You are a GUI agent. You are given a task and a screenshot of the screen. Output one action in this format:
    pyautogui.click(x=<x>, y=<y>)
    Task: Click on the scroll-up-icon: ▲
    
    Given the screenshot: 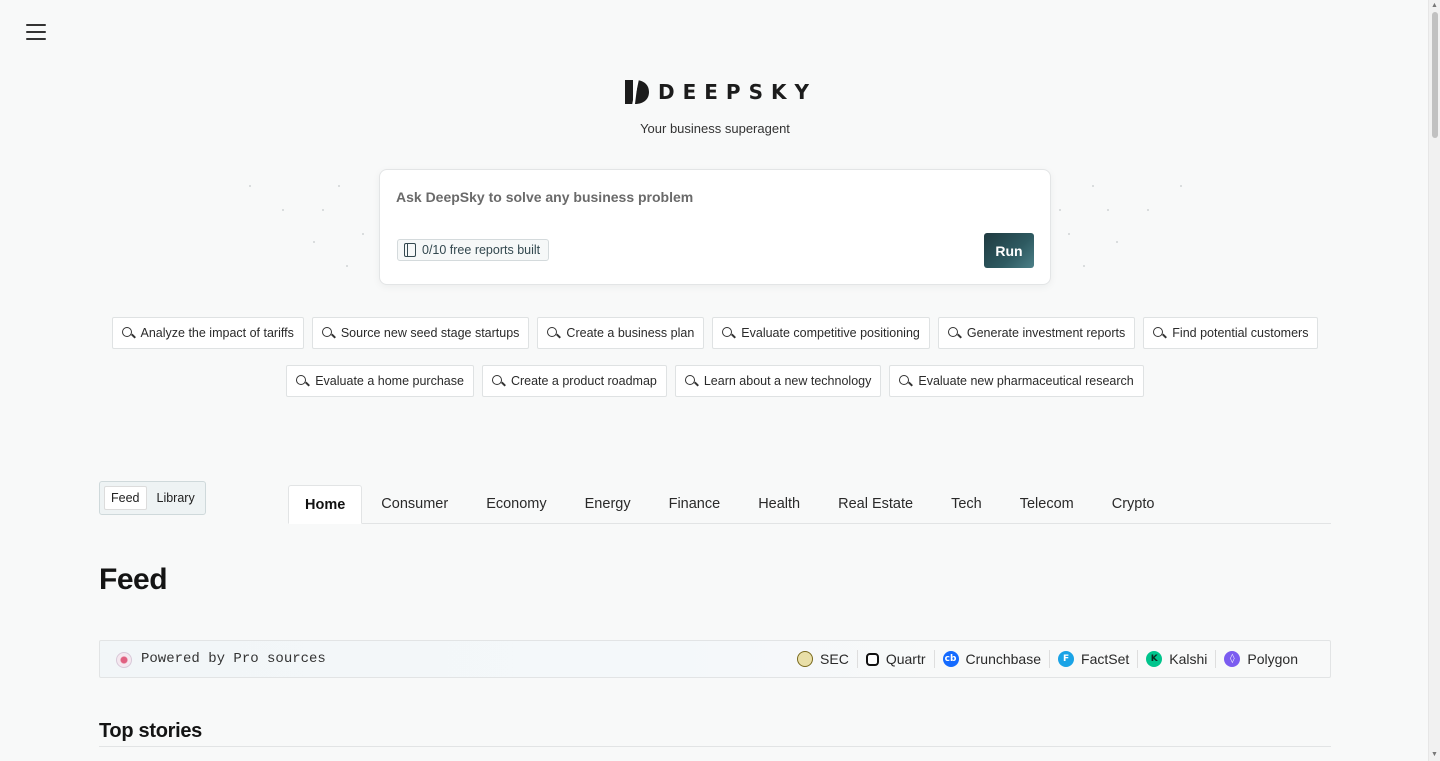 What is the action you would take?
    pyautogui.click(x=1434, y=6)
    